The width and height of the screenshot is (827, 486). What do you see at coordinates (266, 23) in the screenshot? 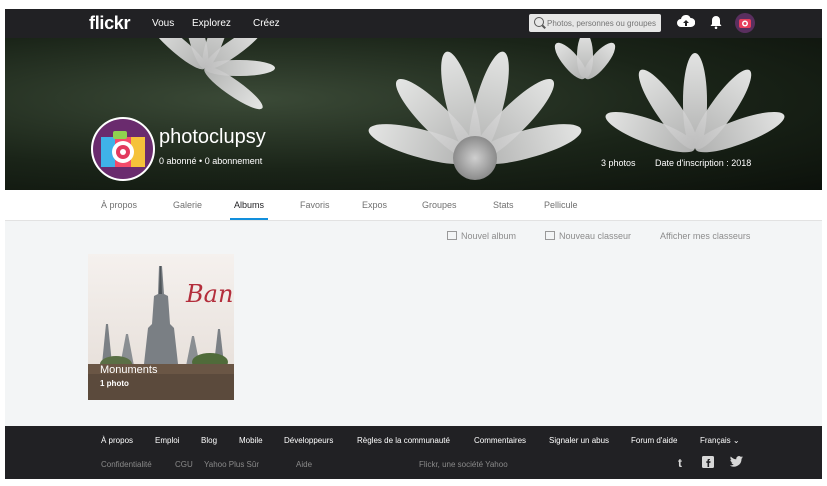
I see `nav-create: Créez` at bounding box center [266, 23].